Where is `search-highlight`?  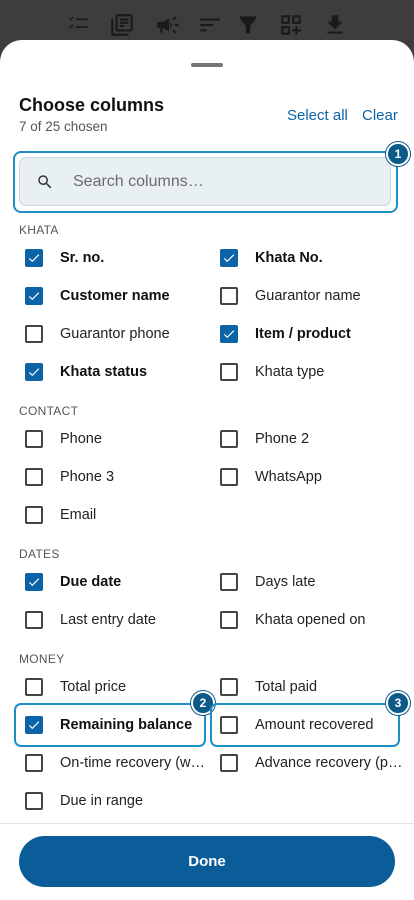
search-highlight is located at coordinates (205, 182).